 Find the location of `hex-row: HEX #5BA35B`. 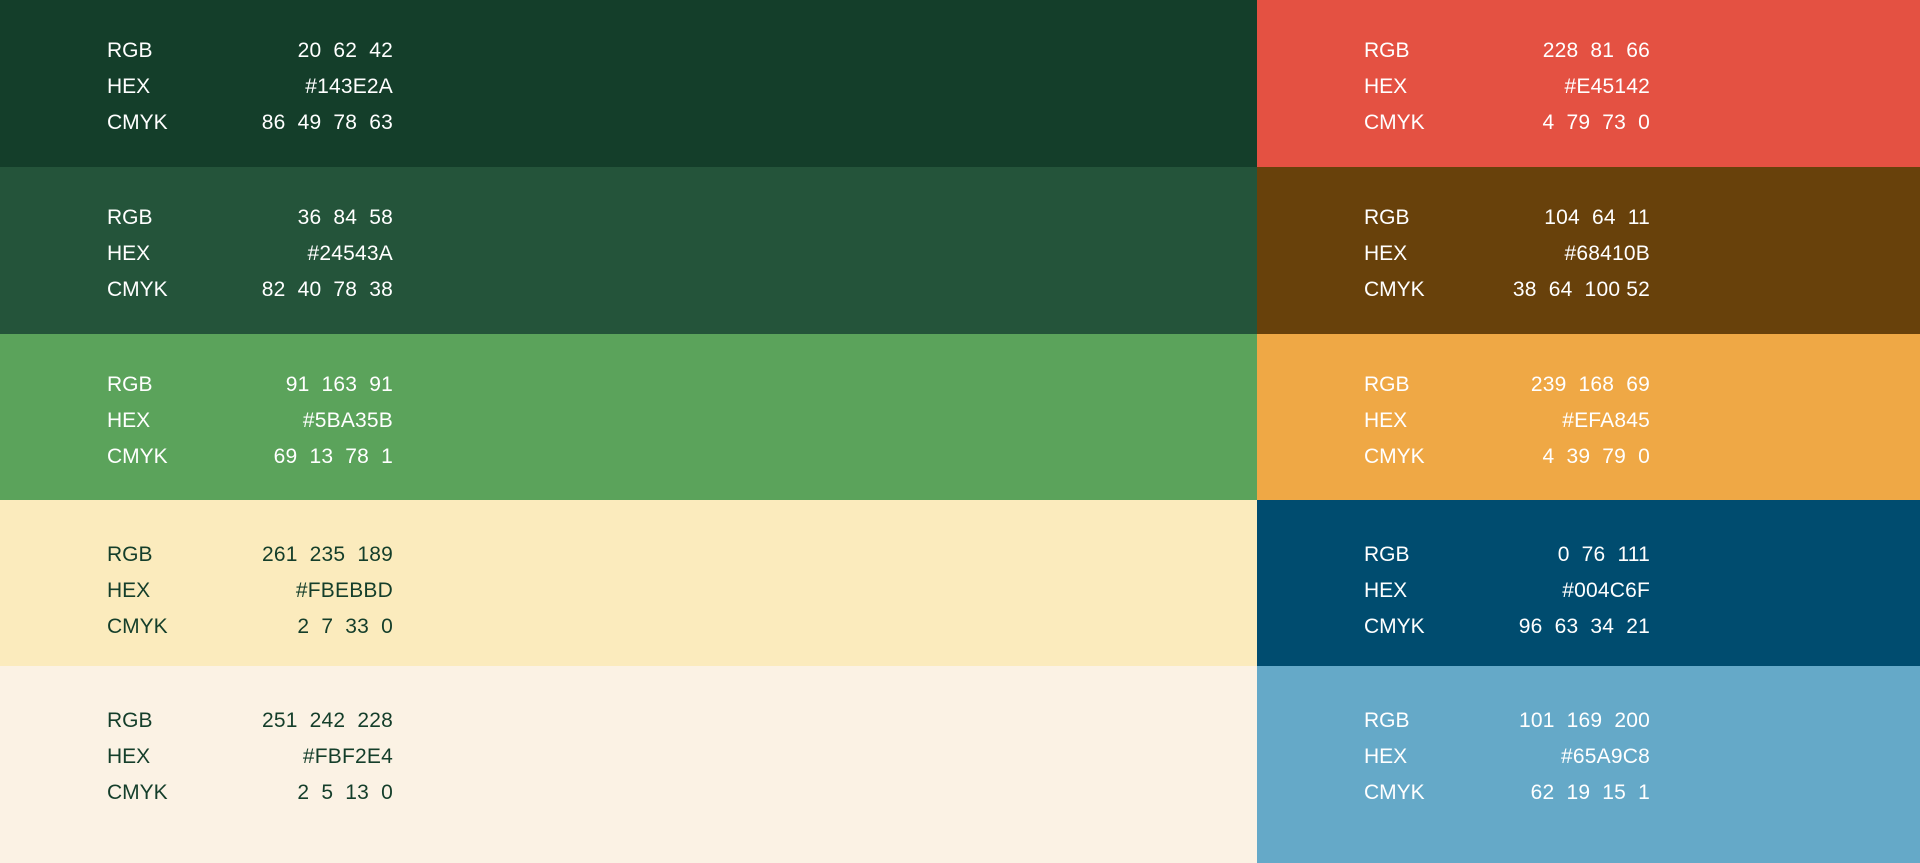

hex-row: HEX #5BA35B is located at coordinates (250, 421).